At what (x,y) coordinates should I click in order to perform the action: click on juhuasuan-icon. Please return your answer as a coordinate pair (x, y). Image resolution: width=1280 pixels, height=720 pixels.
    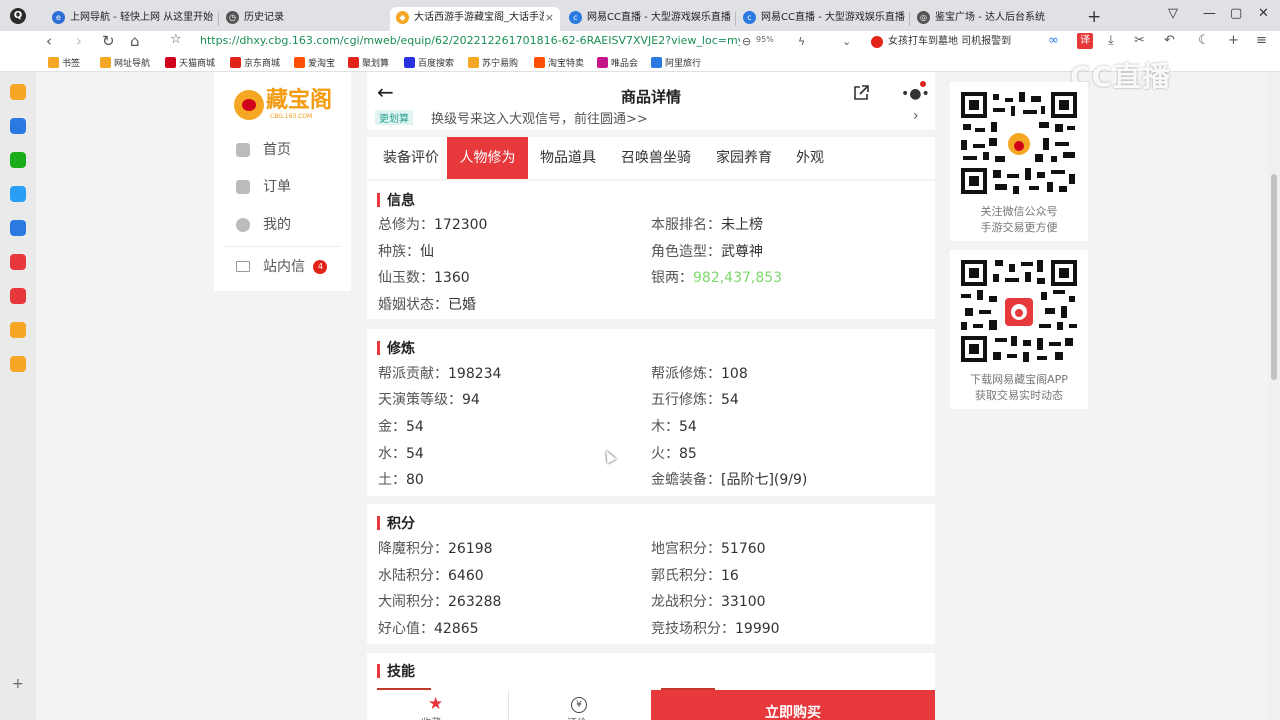
    Looking at the image, I should click on (353, 62).